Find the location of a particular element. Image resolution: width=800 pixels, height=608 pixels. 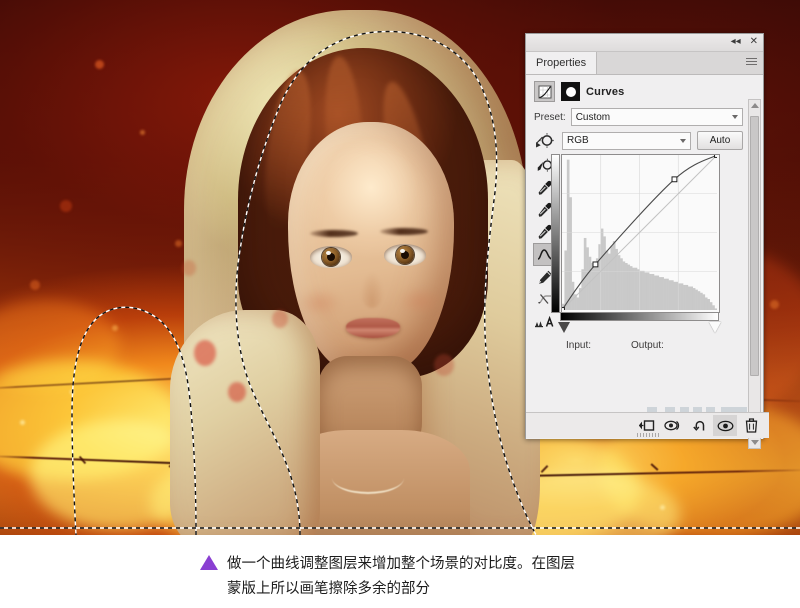

panel-footer is located at coordinates (647, 425).